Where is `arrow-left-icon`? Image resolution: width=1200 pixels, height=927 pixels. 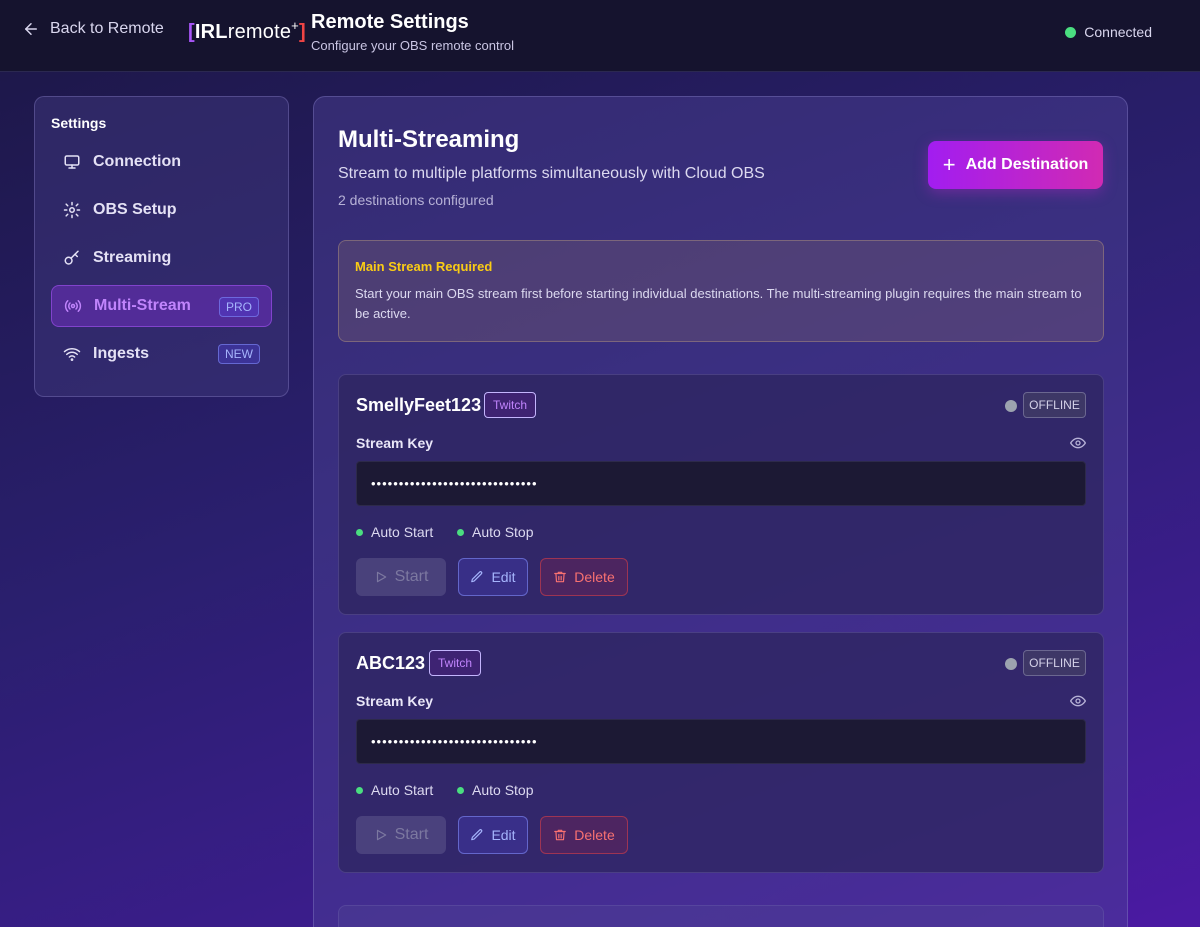
arrow-left-icon is located at coordinates (31, 29).